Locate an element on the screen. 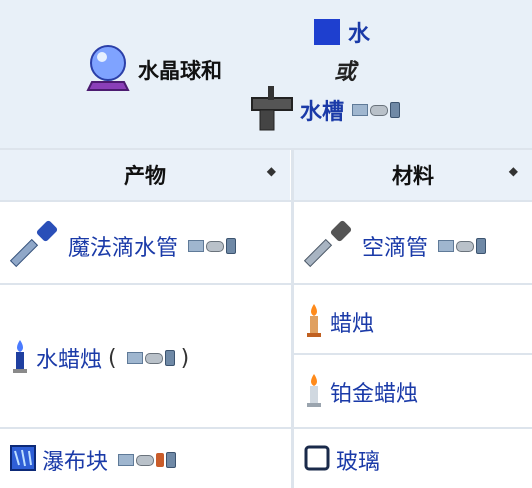  paren-close: ) is located at coordinates (185, 358).